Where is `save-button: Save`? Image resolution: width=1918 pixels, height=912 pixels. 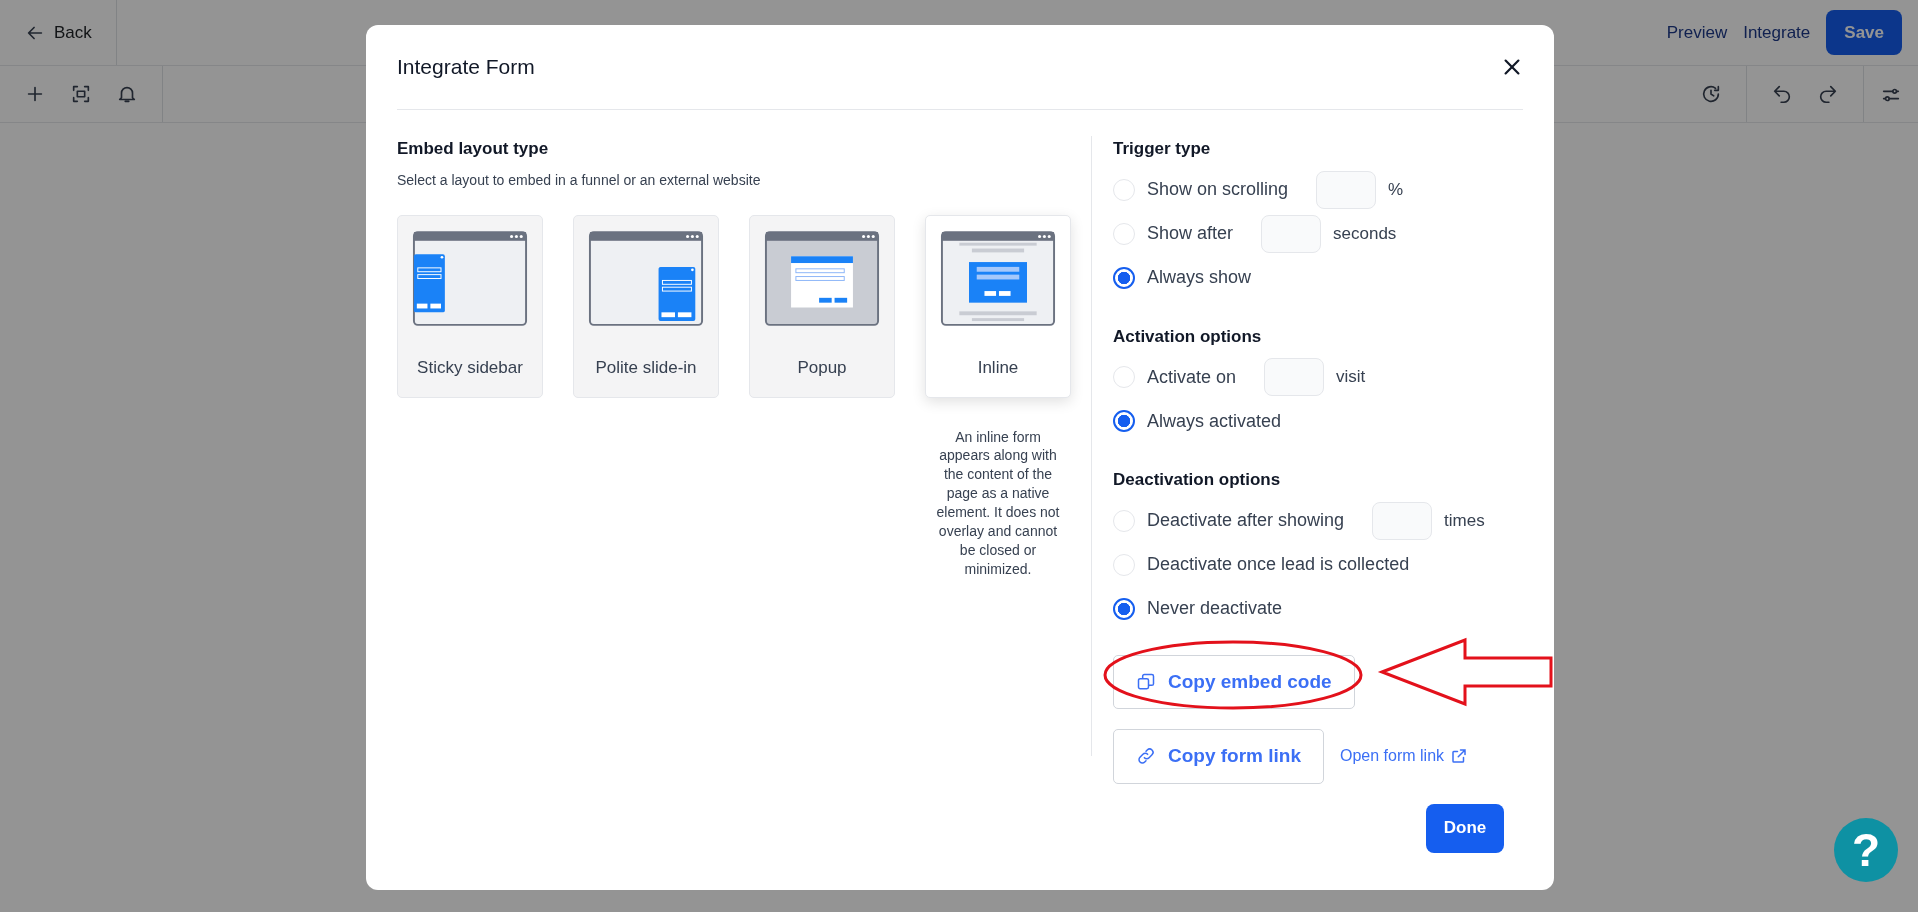
save-button: Save is located at coordinates (1864, 32).